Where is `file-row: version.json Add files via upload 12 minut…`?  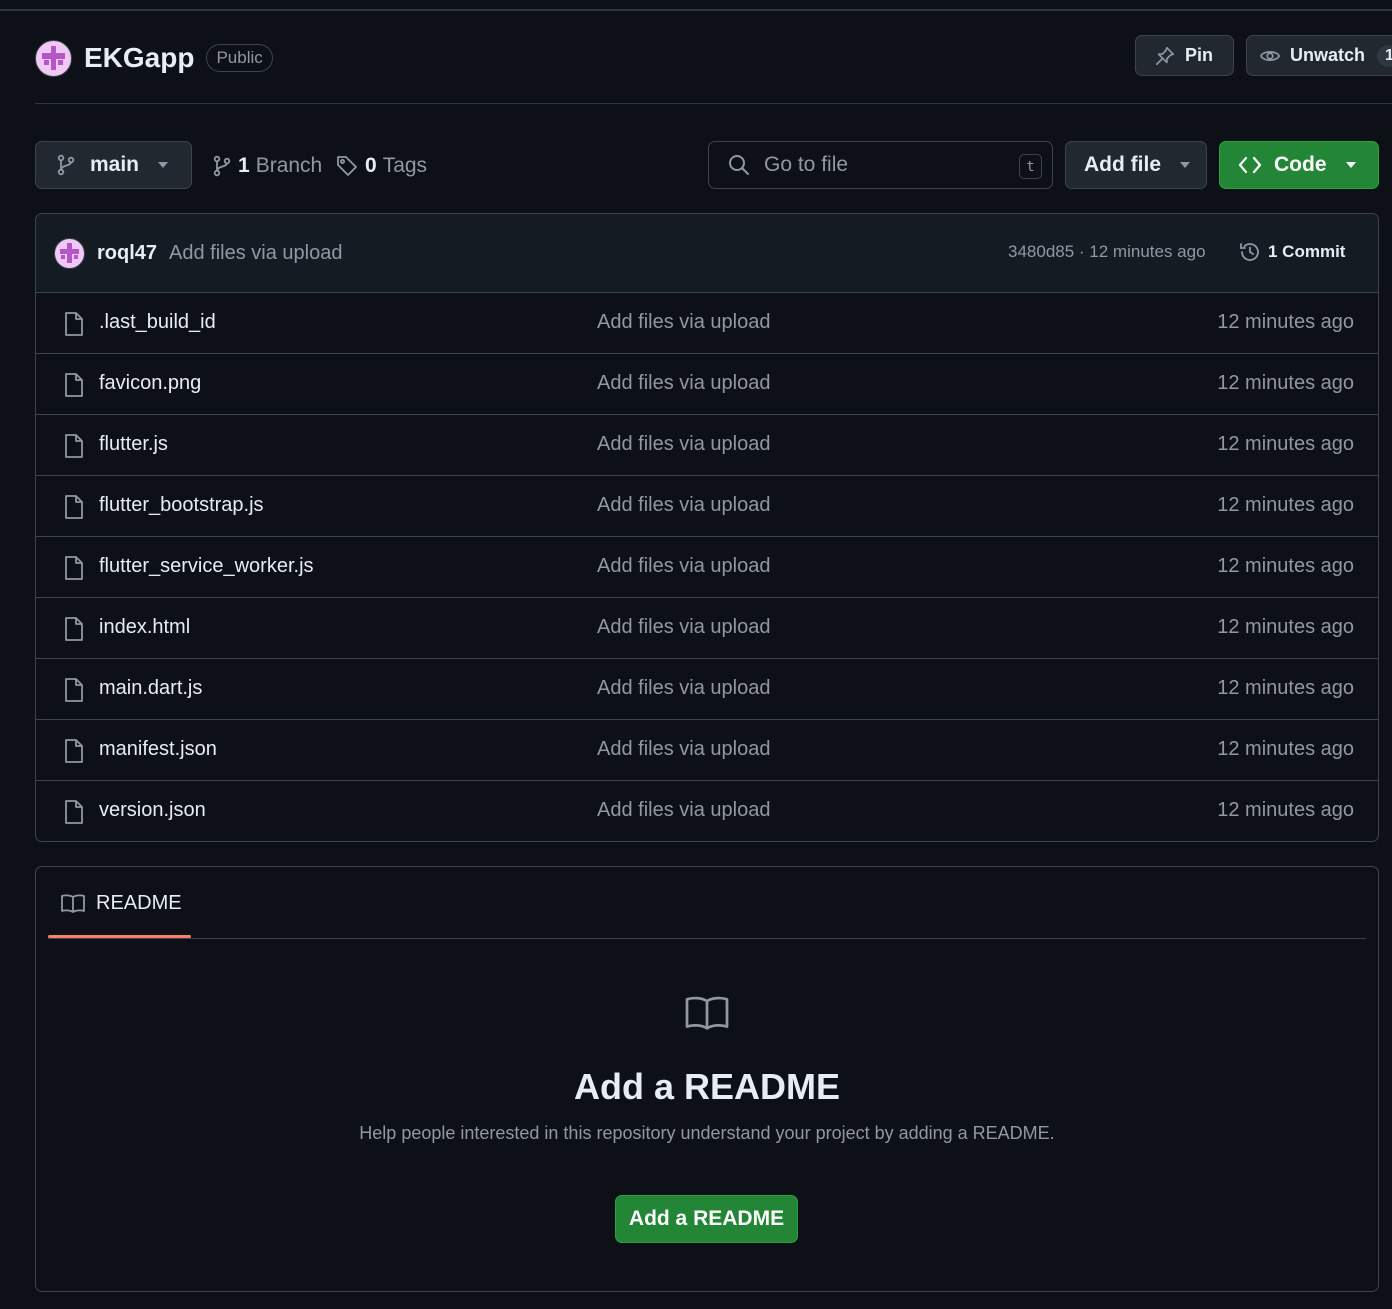 file-row: version.json Add files via upload 12 minut… is located at coordinates (707, 811).